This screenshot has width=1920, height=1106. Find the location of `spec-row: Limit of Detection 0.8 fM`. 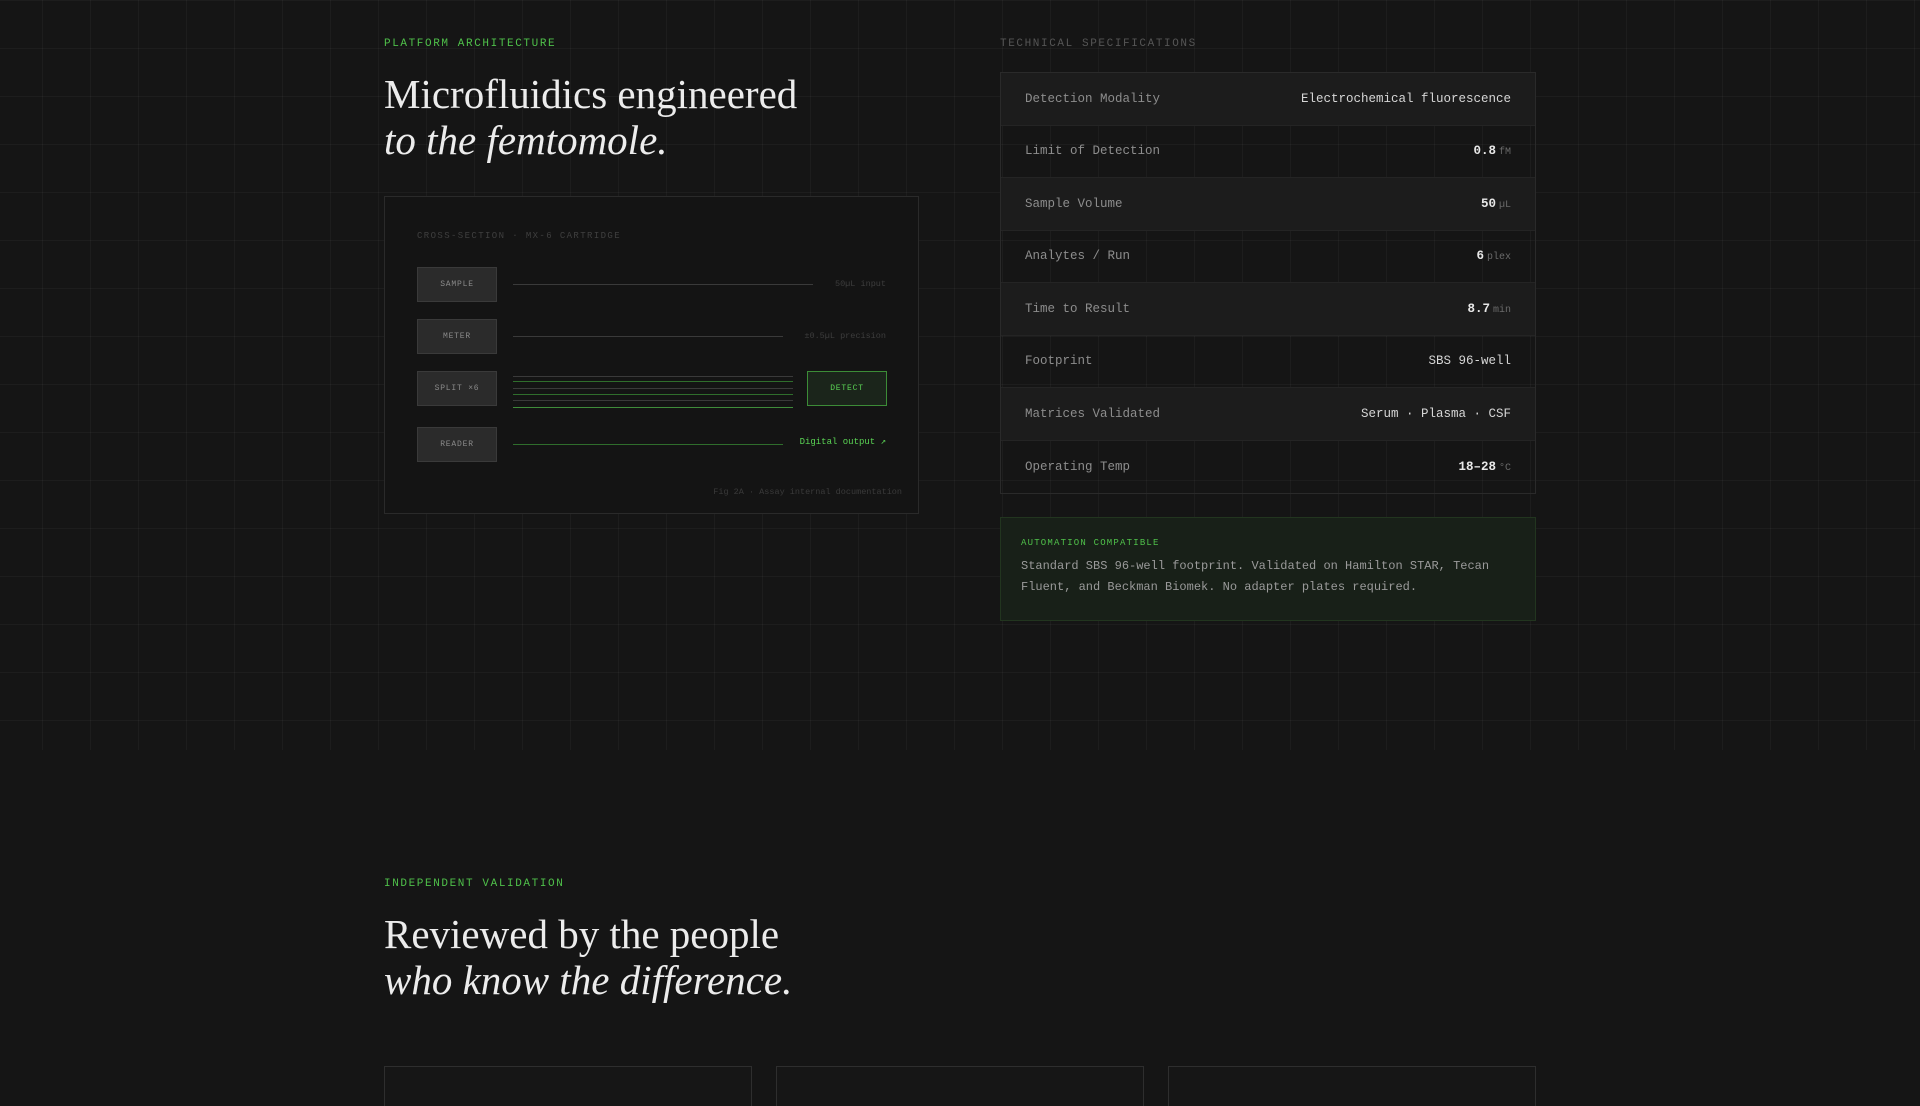

spec-row: Limit of Detection 0.8 fM is located at coordinates (1268, 152).